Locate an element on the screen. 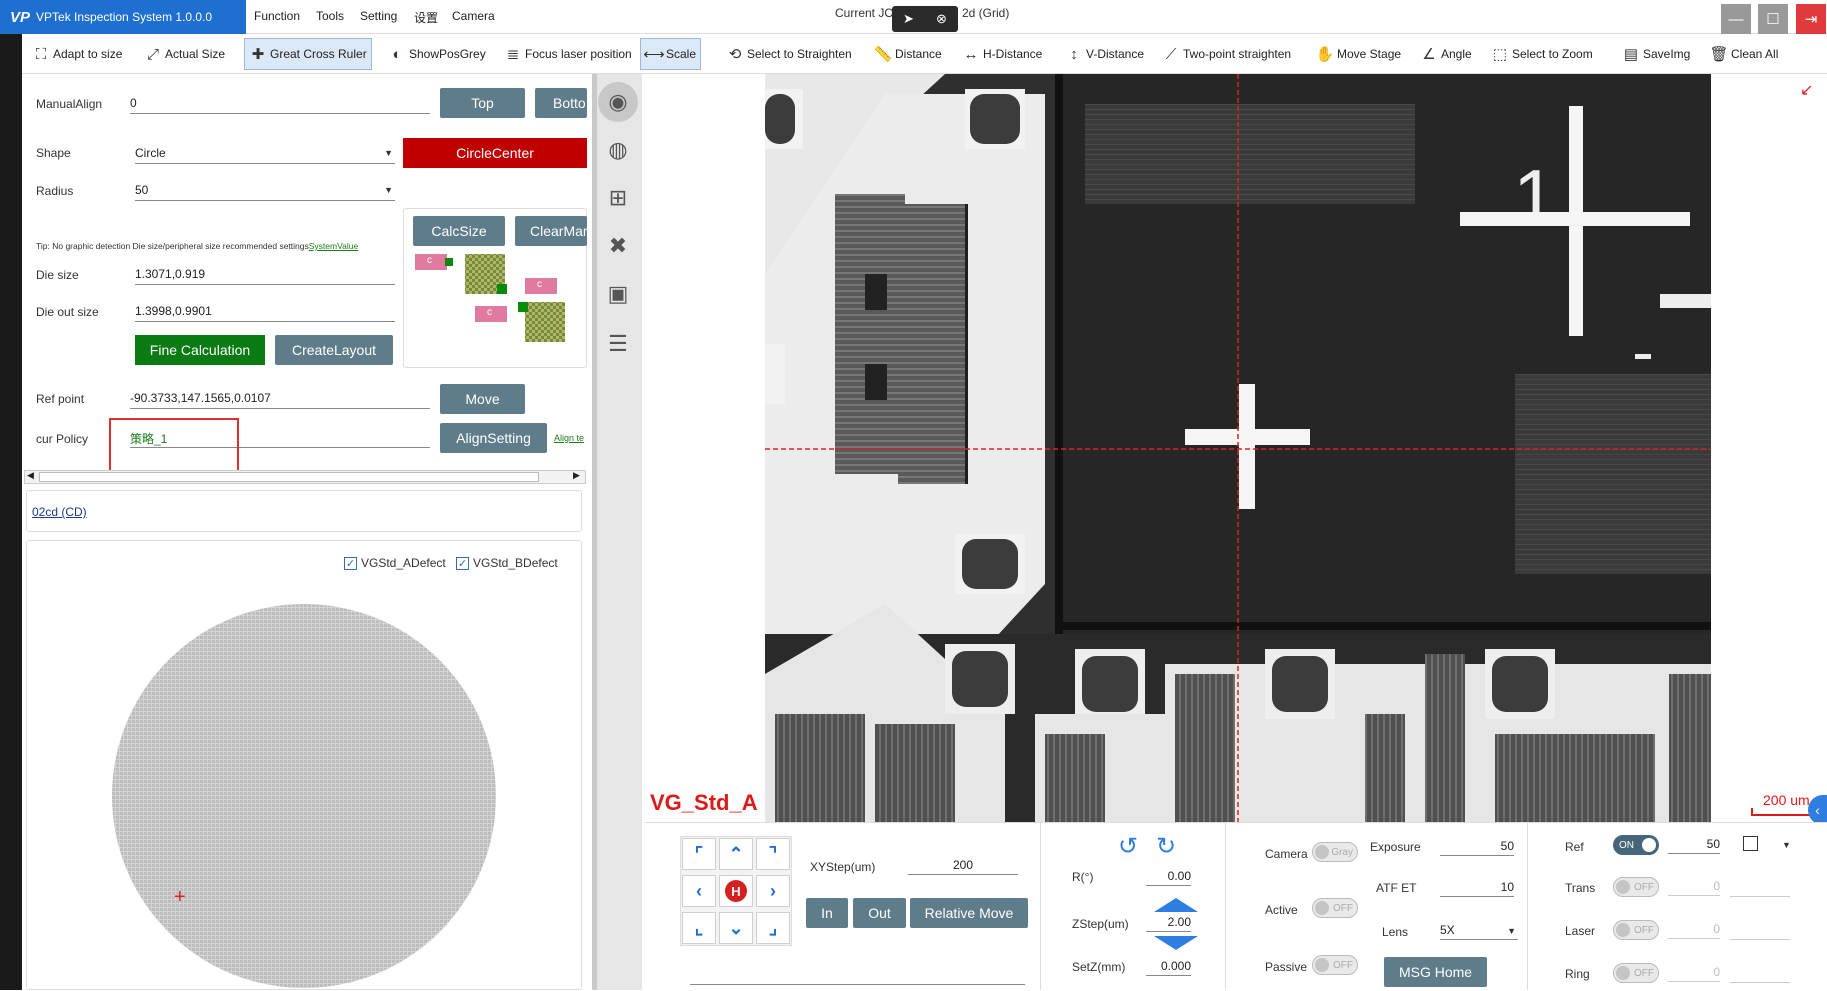 Image resolution: width=1827 pixels, height=991 pixels. menu-function: Function is located at coordinates (277, 16).